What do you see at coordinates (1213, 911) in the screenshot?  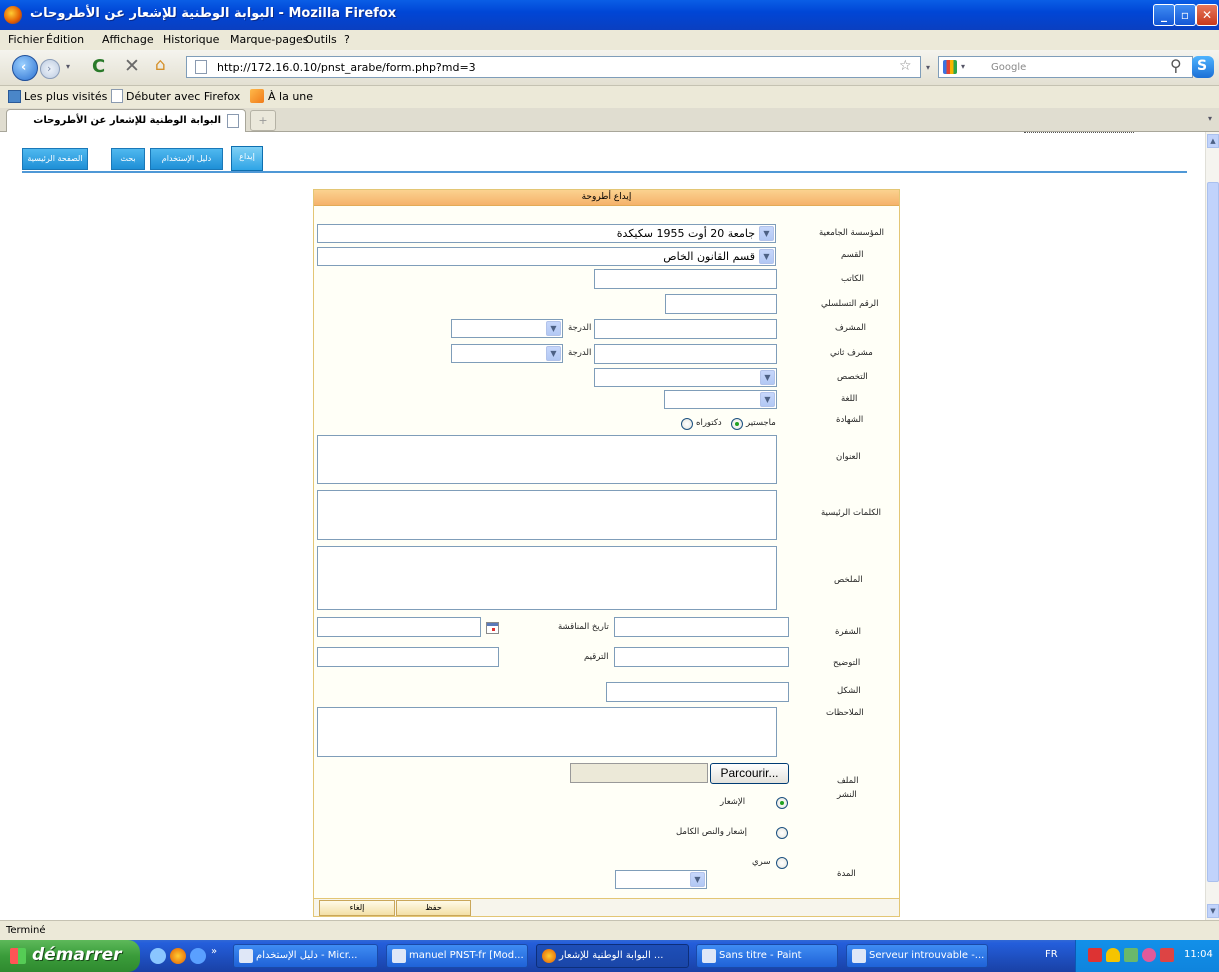 I see `scroll-down-icon: ▼` at bounding box center [1213, 911].